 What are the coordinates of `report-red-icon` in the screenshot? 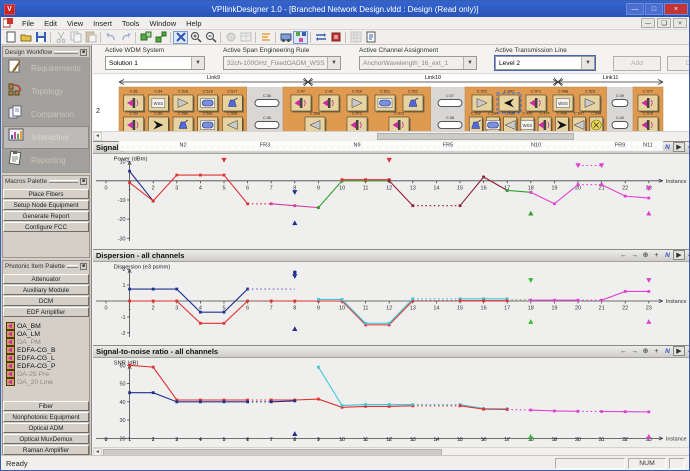 It's located at (335, 37).